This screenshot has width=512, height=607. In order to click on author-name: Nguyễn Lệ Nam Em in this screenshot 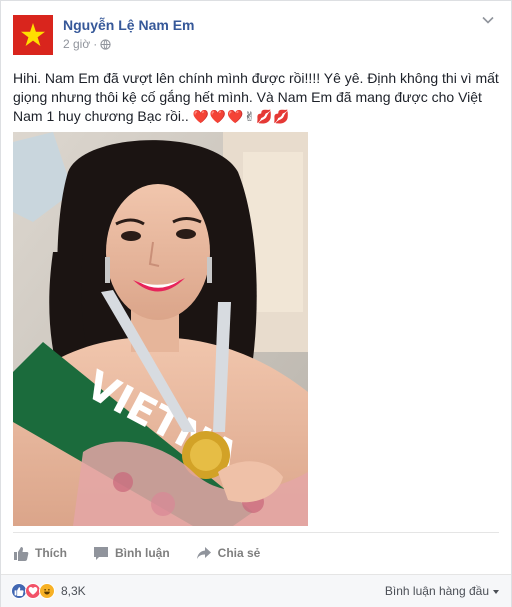, I will do `click(128, 25)`.